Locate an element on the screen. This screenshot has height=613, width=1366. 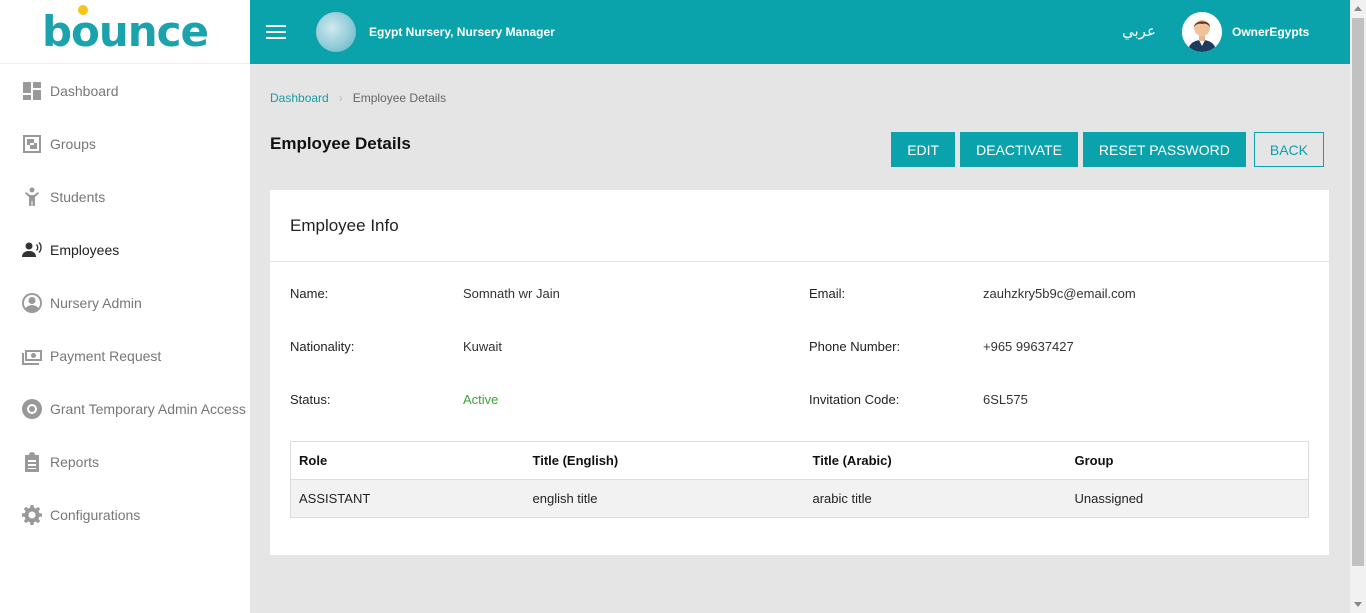
name-value: Somnath wr Jain is located at coordinates (511, 293).